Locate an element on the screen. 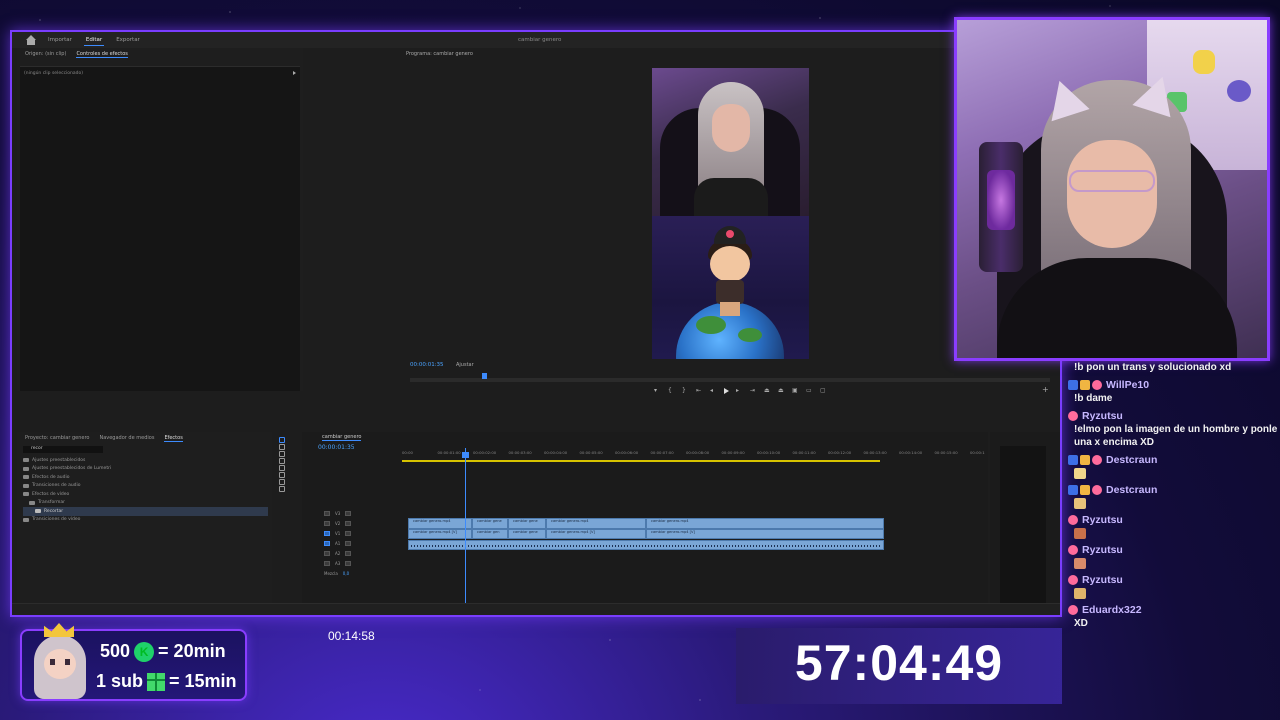  effects-folder: Ajustes preestablecidos is located at coordinates (145, 460).